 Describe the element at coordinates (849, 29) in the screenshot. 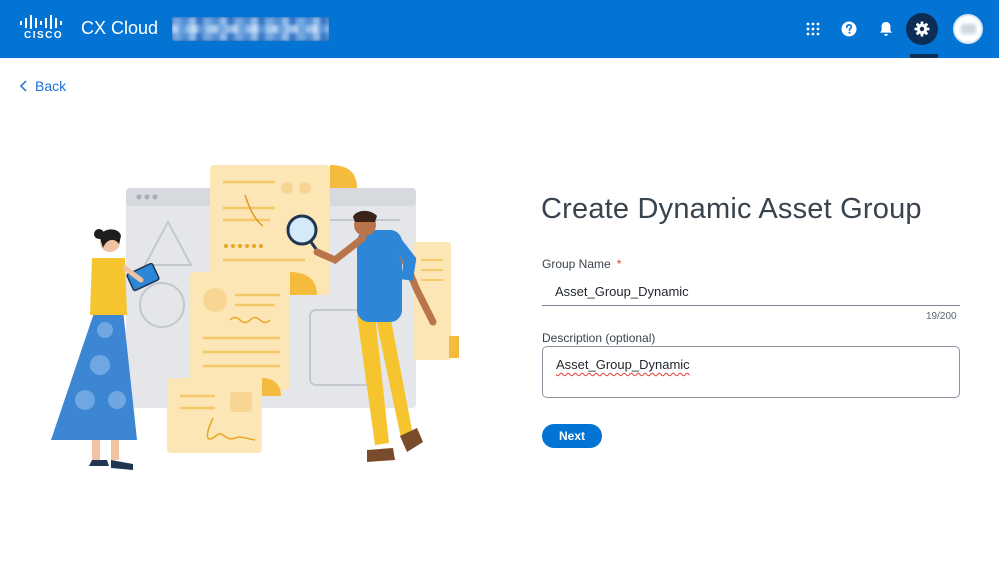

I see `help-icon` at that location.